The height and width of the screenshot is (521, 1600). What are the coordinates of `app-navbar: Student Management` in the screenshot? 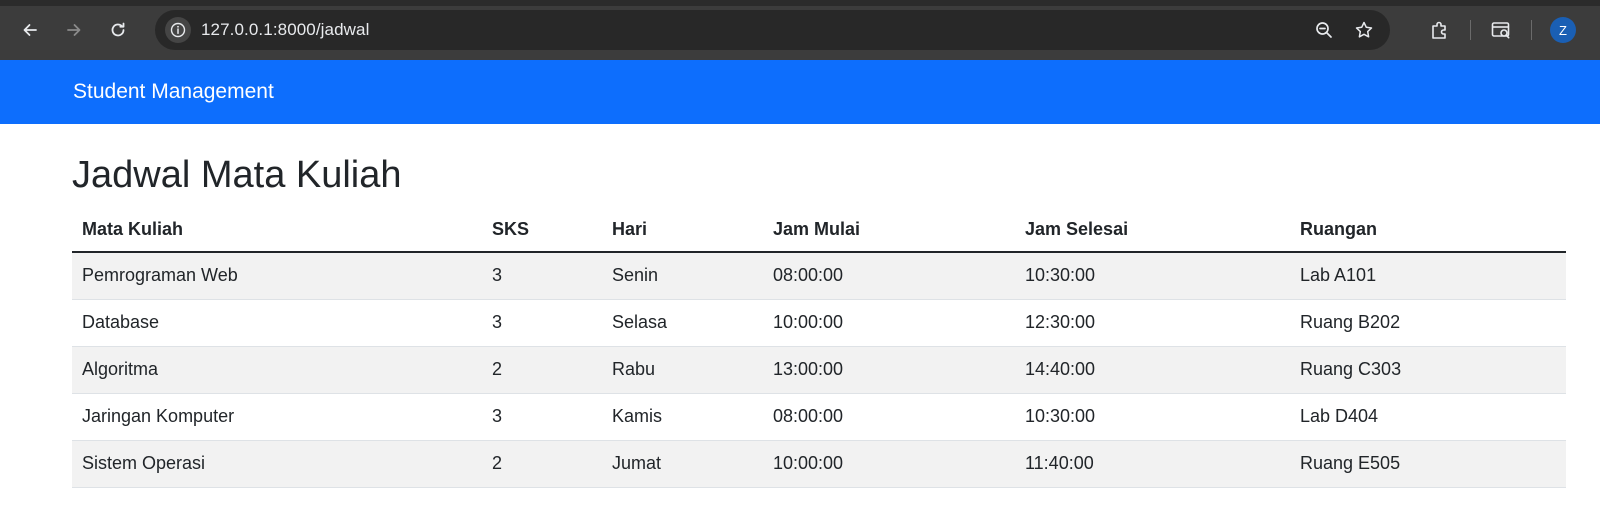 It's located at (800, 92).